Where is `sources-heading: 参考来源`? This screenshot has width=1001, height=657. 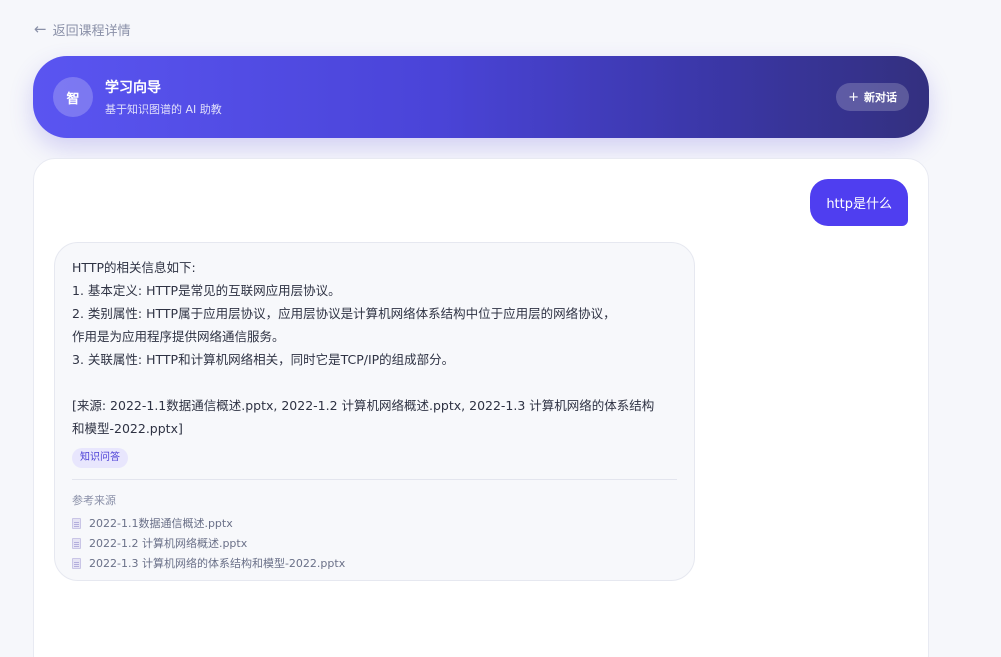 sources-heading: 参考来源 is located at coordinates (94, 500).